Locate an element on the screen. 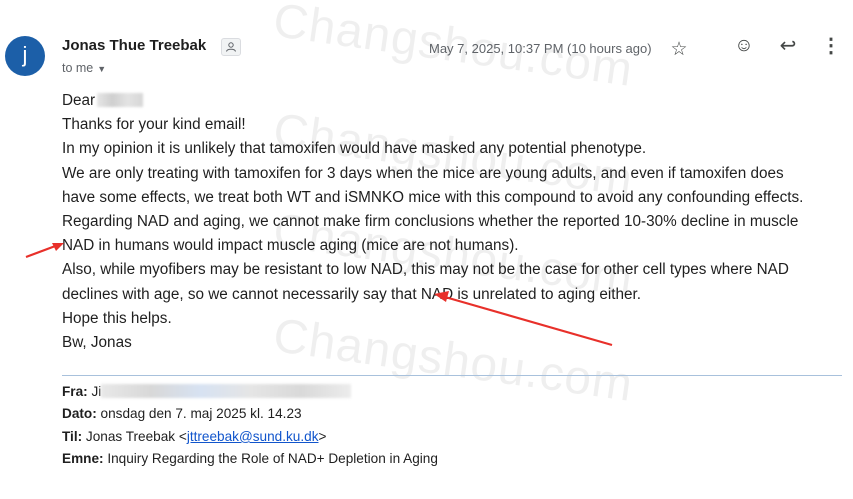 The width and height of the screenshot is (853, 499). email-link: jttreebak@sund.ku.dk is located at coordinates (253, 436).